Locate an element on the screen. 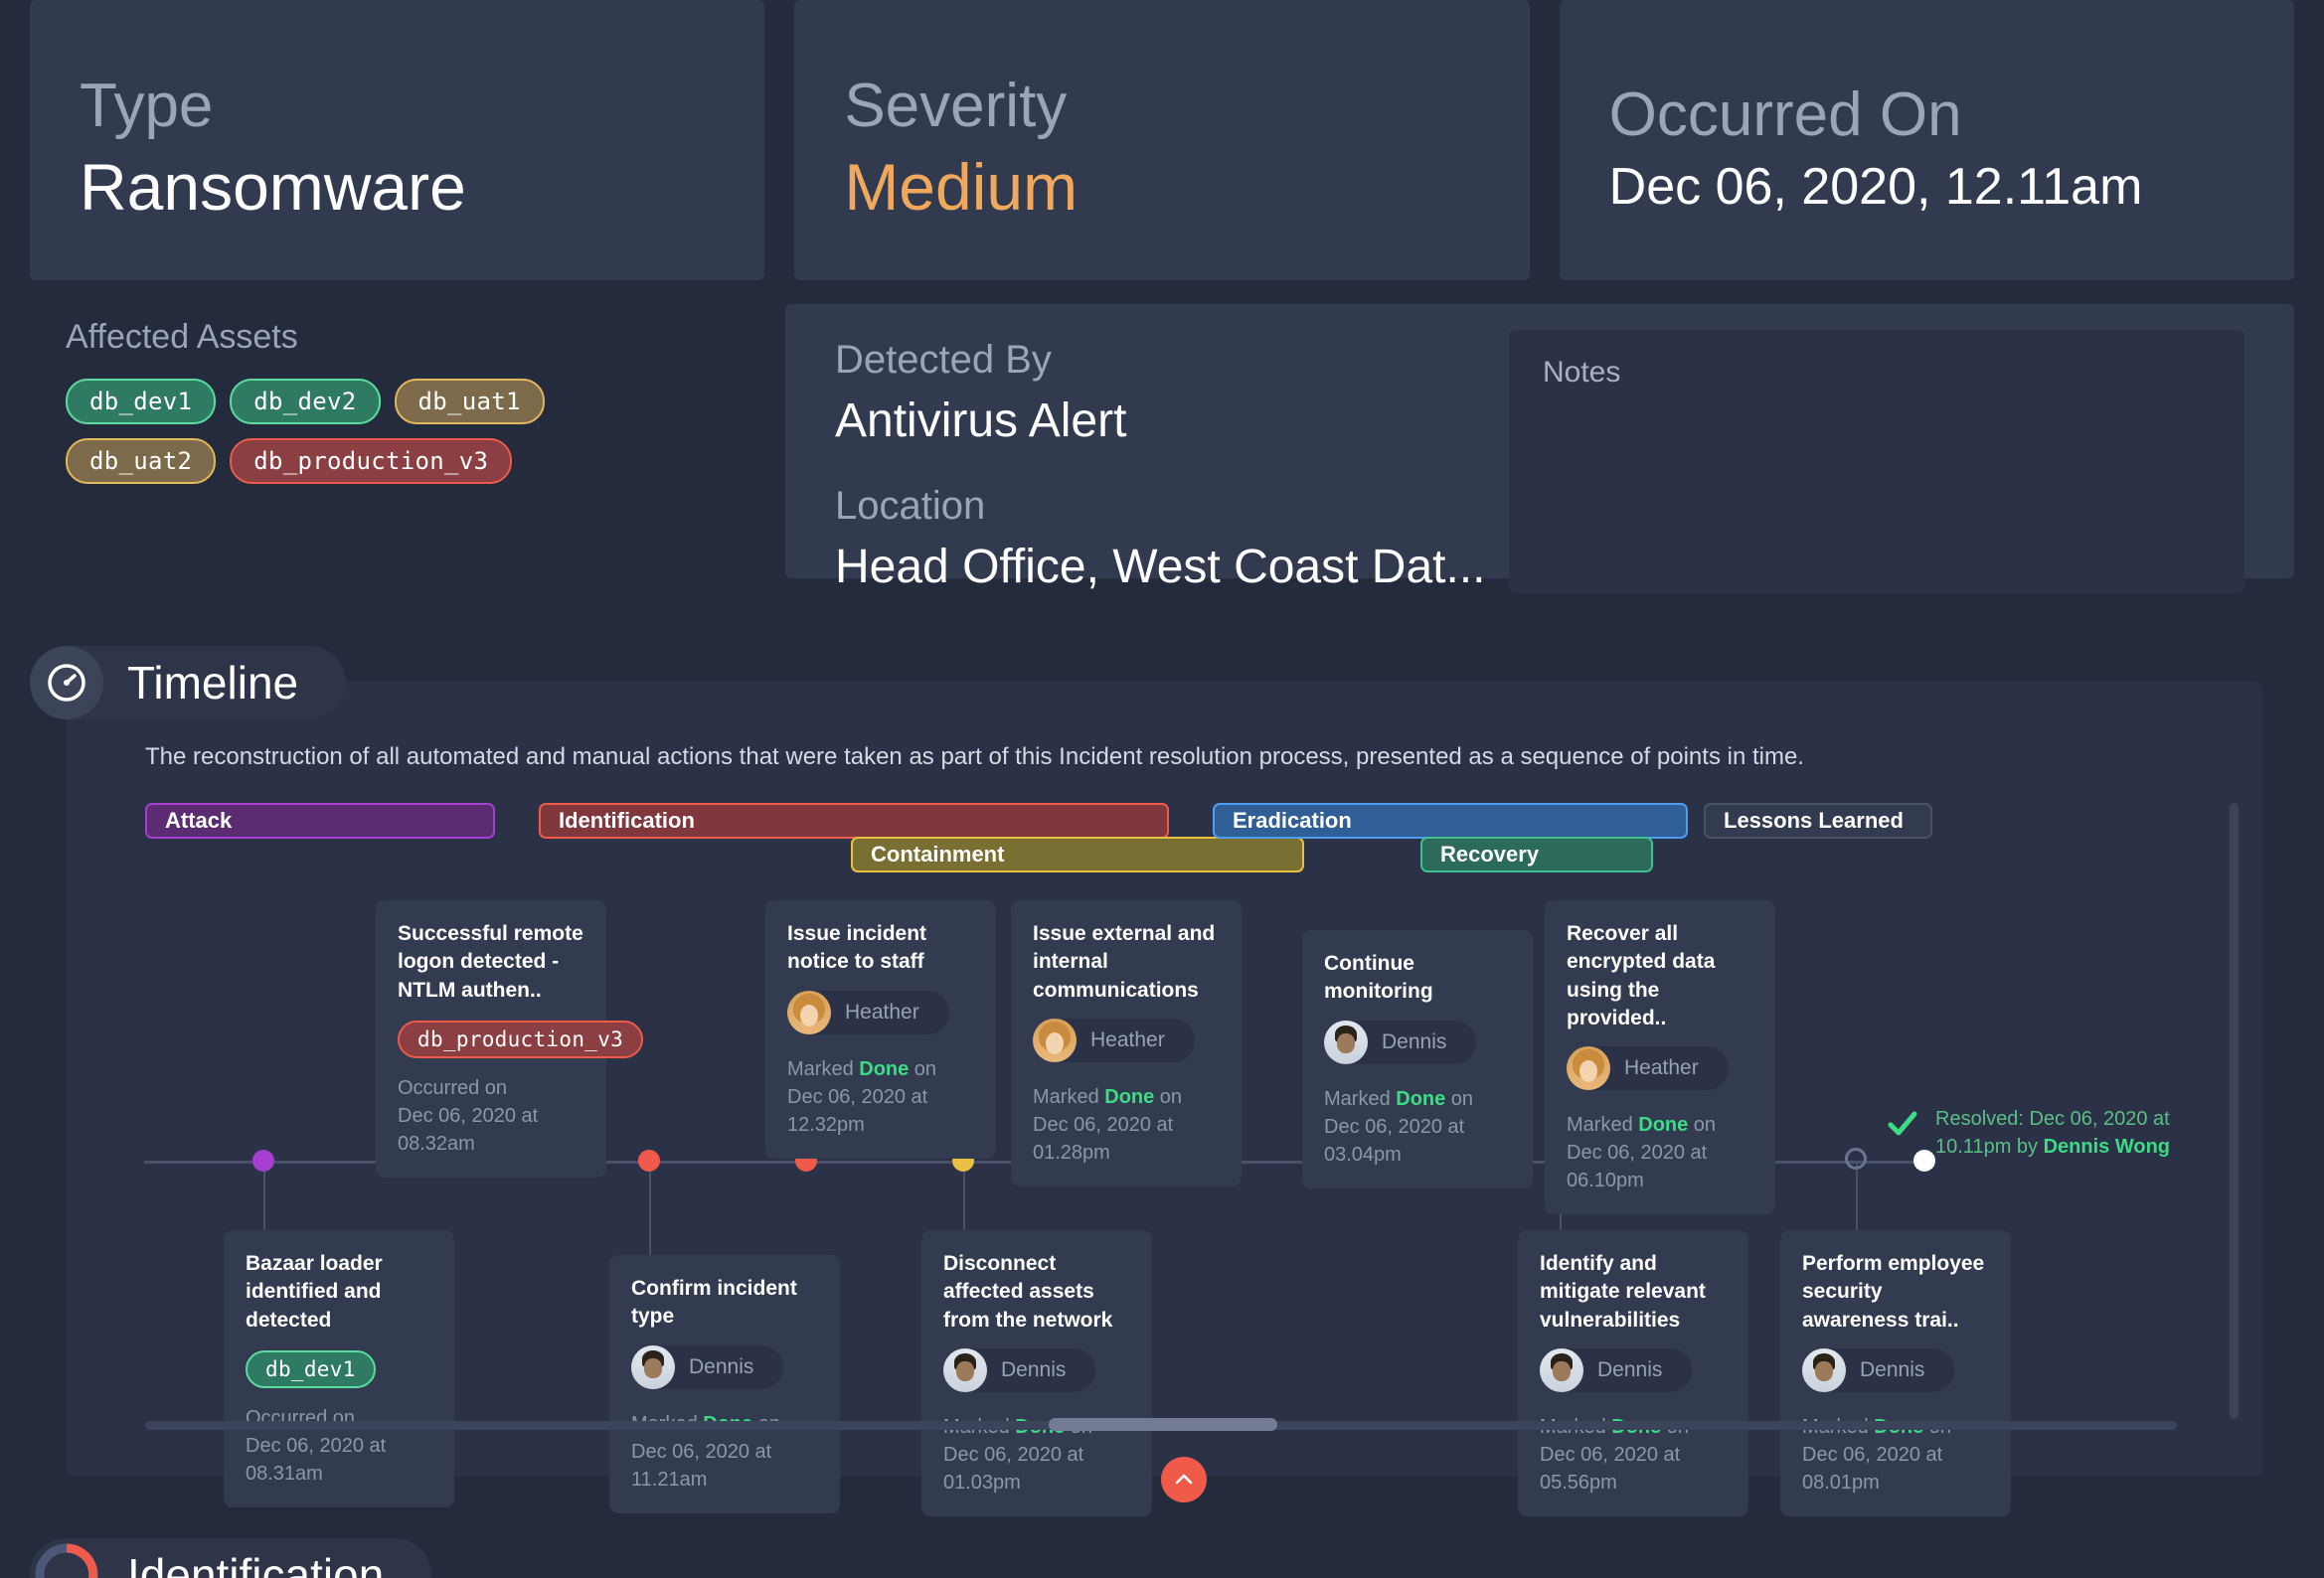 The height and width of the screenshot is (1578, 2324). type-label: Type is located at coordinates (147, 106).